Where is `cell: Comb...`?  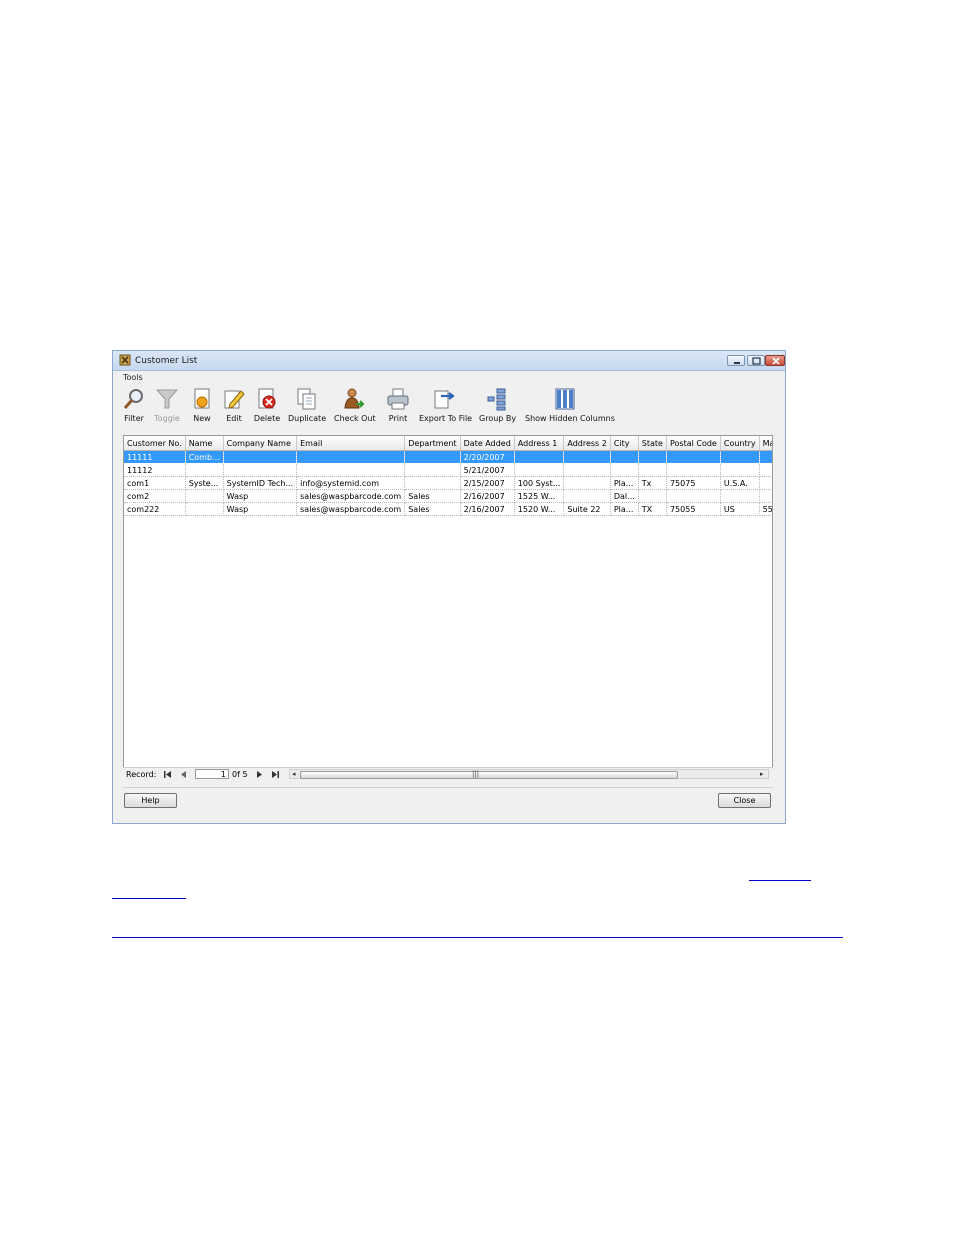
cell: Comb... is located at coordinates (204, 457).